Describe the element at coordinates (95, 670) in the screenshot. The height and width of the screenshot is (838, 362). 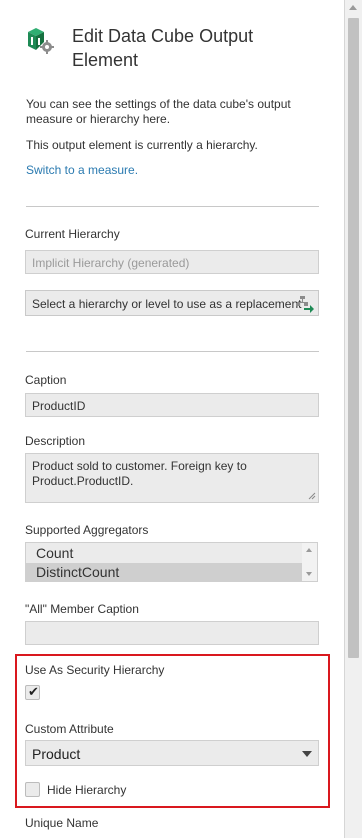
I see `security-hierarchy-label: Use As Security Hierarchy` at that location.